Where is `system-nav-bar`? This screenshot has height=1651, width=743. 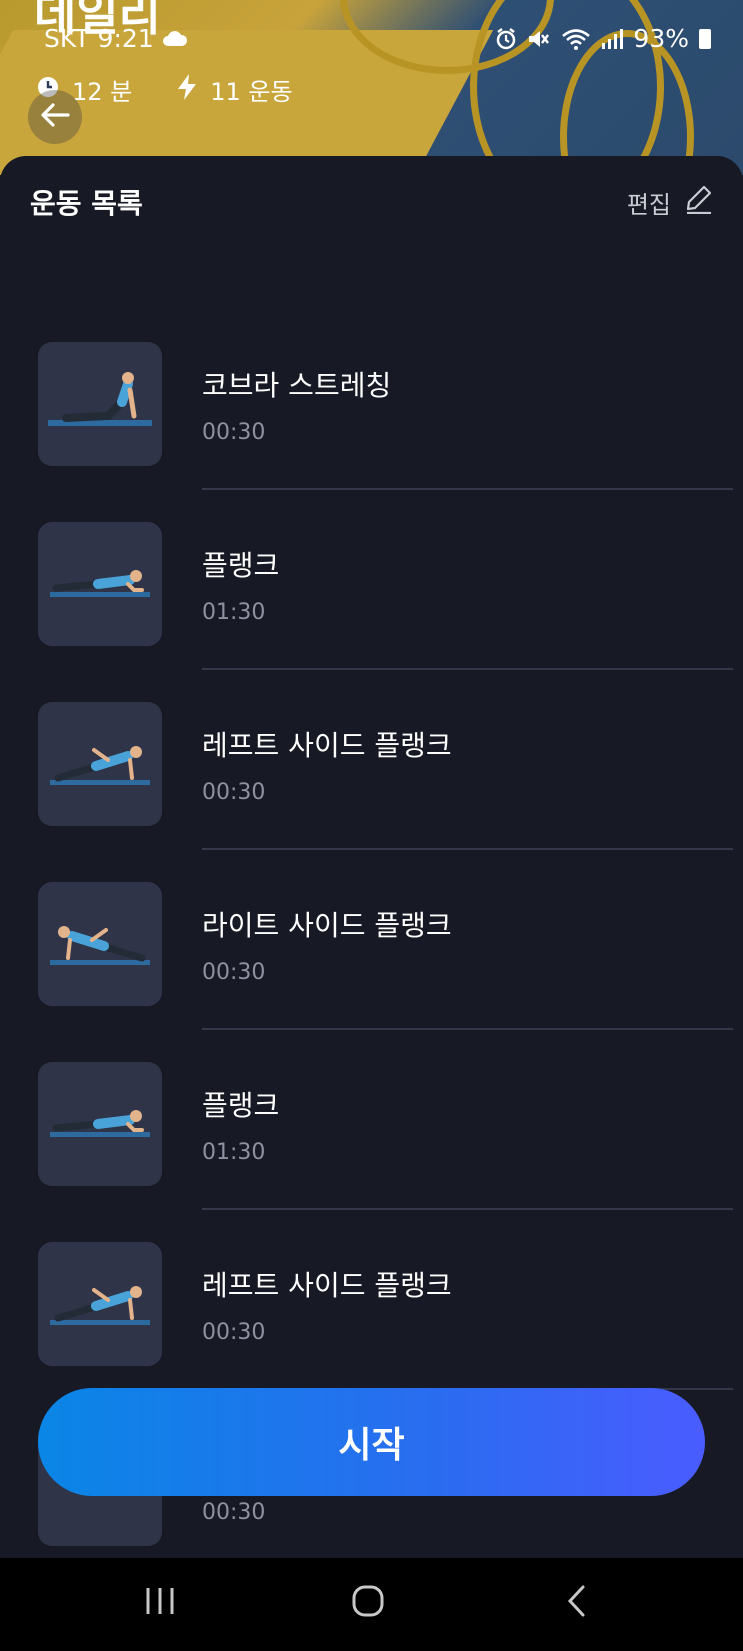 system-nav-bar is located at coordinates (371, 1604).